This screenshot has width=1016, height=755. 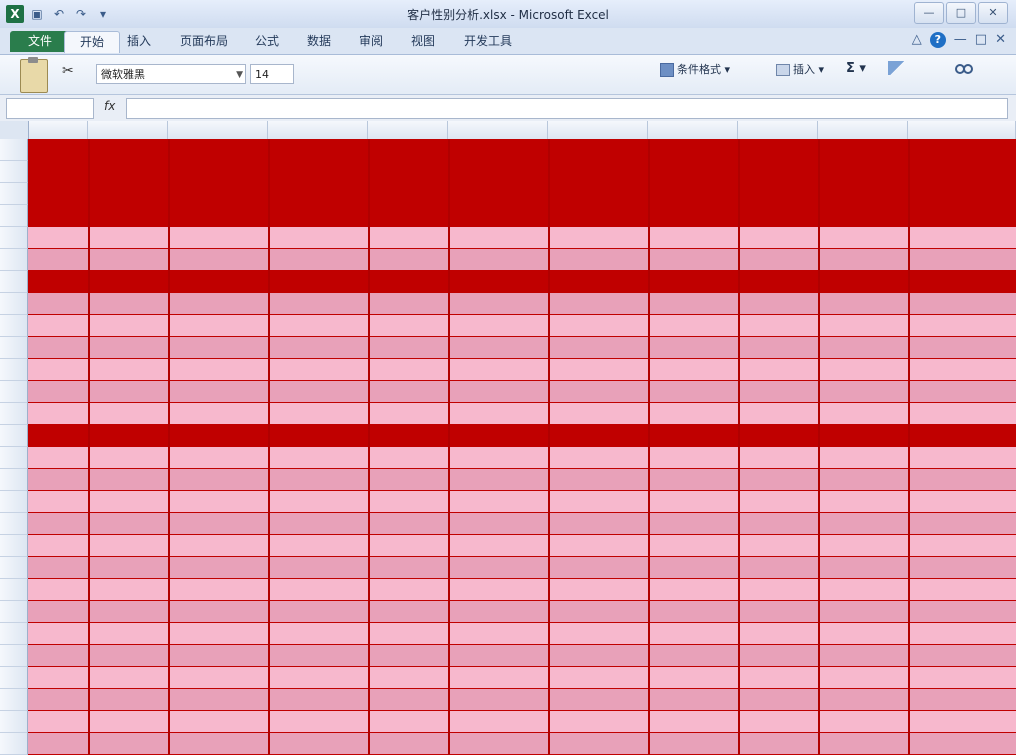 I want to click on tab-page-layout: 页面布局, so click(x=204, y=41).